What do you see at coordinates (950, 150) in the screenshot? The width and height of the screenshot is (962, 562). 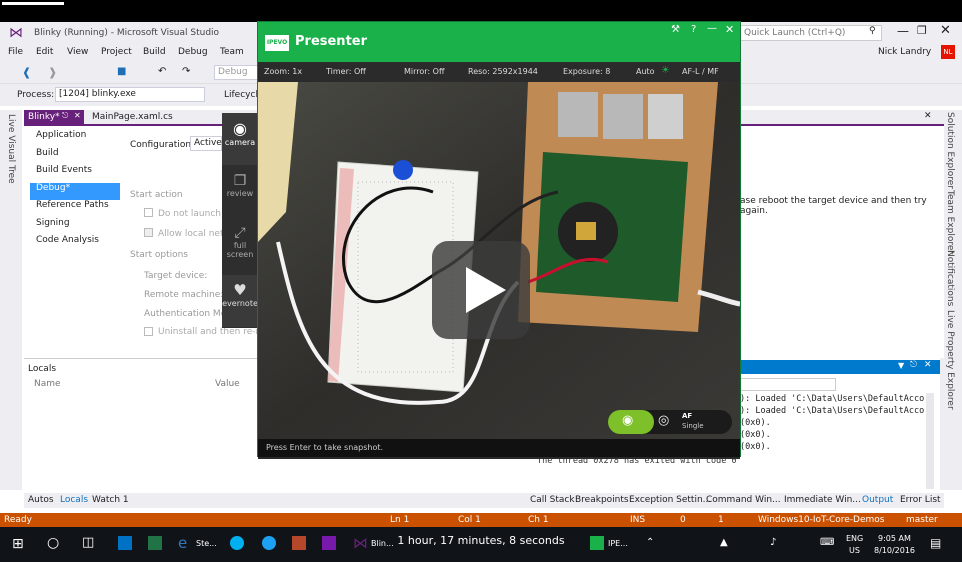 I see `solution-explorer-tab: Solution Explorer` at bounding box center [950, 150].